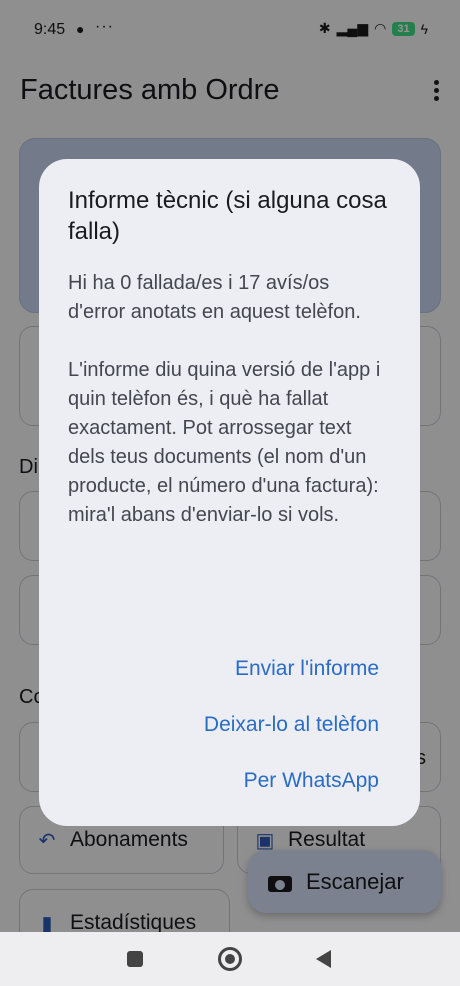  Describe the element at coordinates (291, 725) in the screenshot. I see `keep-on-phone-button: Deixar-lo al telèfon` at that location.